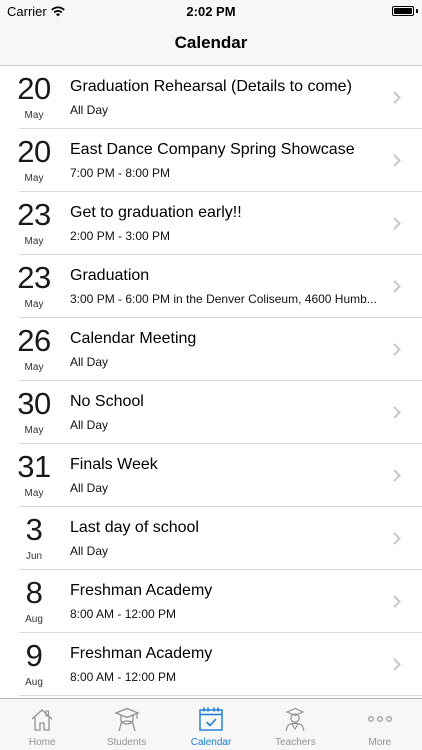 This screenshot has height=750, width=422. I want to click on event-title: Graduation, so click(110, 275).